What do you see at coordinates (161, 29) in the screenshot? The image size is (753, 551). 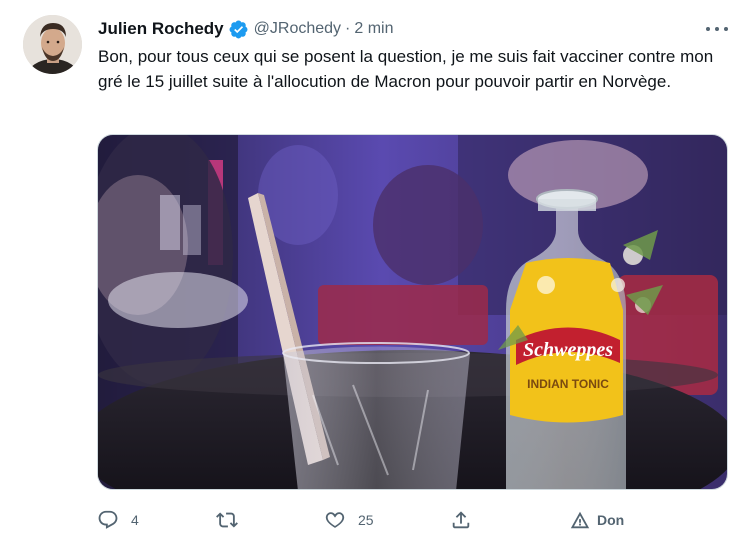 I see `author-name: Julien Rochedy` at bounding box center [161, 29].